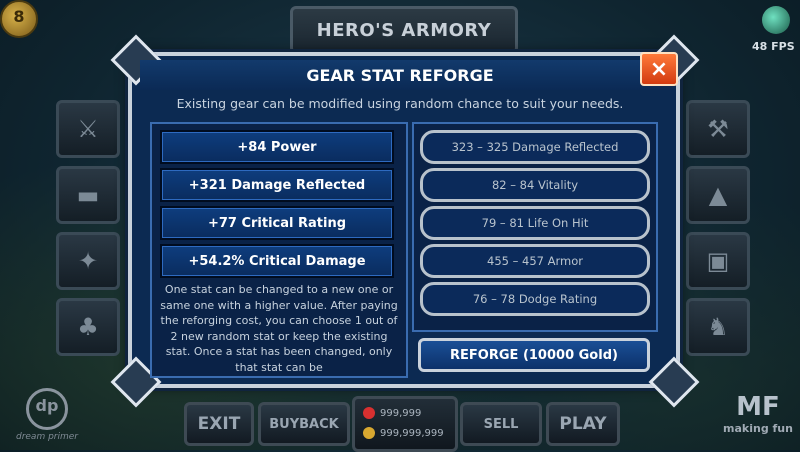 Image resolution: width=800 pixels, height=452 pixels. I want to click on book-slot-icon: ▬, so click(88, 195).